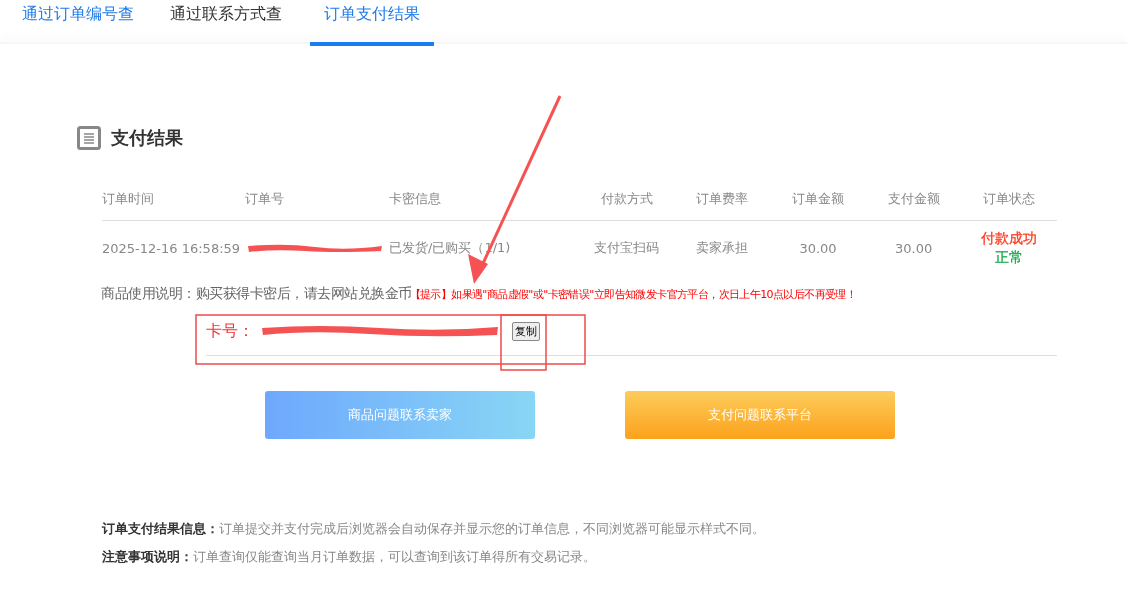 The image size is (1127, 604). Describe the element at coordinates (226, 23) in the screenshot. I see `tab: 通过联系方式查` at that location.